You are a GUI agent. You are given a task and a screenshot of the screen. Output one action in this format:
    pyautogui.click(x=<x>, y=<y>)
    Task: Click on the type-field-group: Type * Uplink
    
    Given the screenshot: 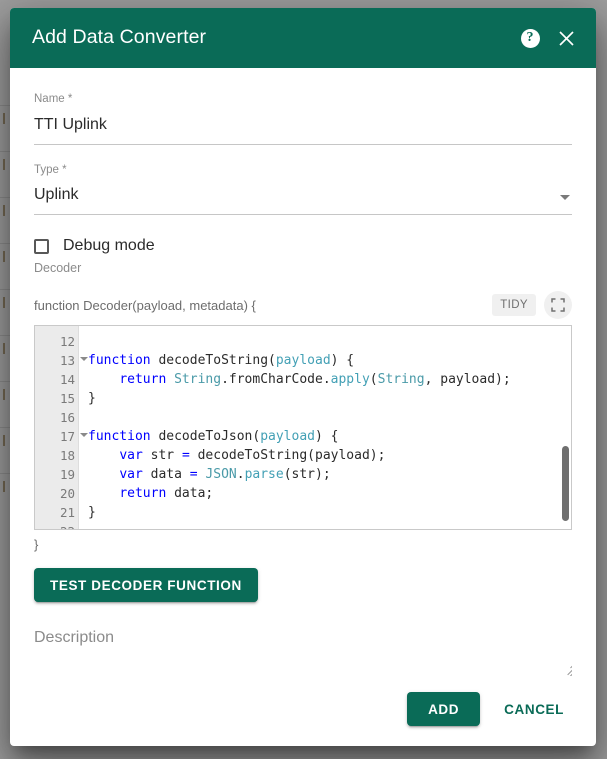 What is the action you would take?
    pyautogui.click(x=303, y=189)
    